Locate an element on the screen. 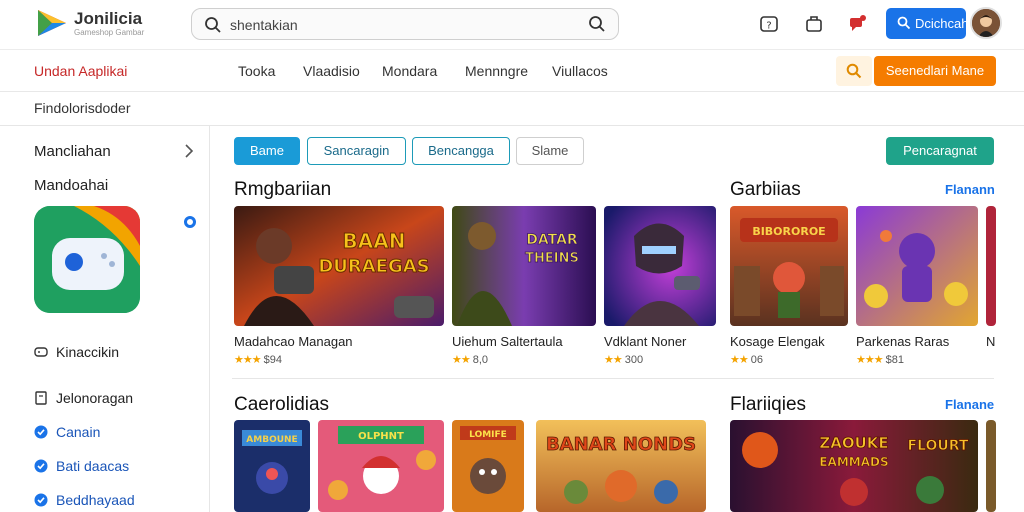 Image resolution: width=1024 pixels, height=512 pixels. help-icon: ? is located at coordinates (769, 24).